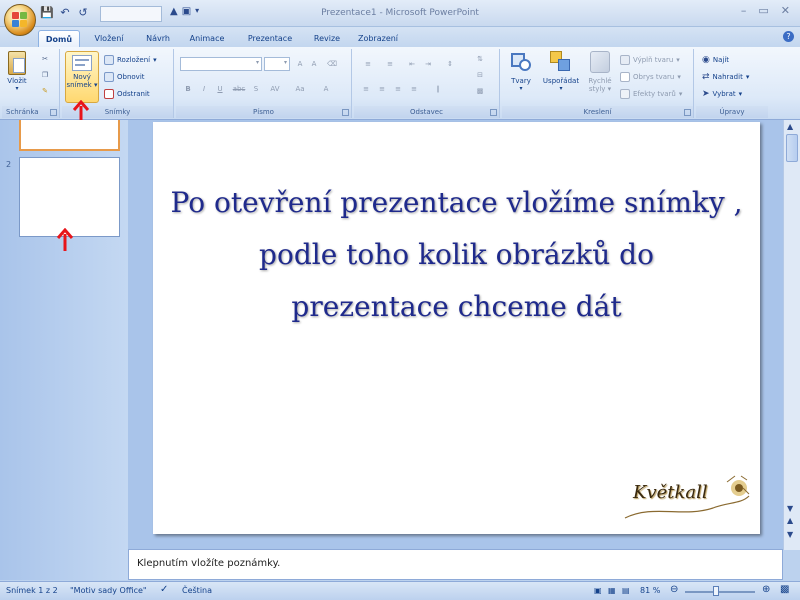 The width and height of the screenshot is (800, 600). Describe the element at coordinates (791, 335) in the screenshot. I see `vertical-scrollbar: ▲ ▼ ▲ ▼` at that location.